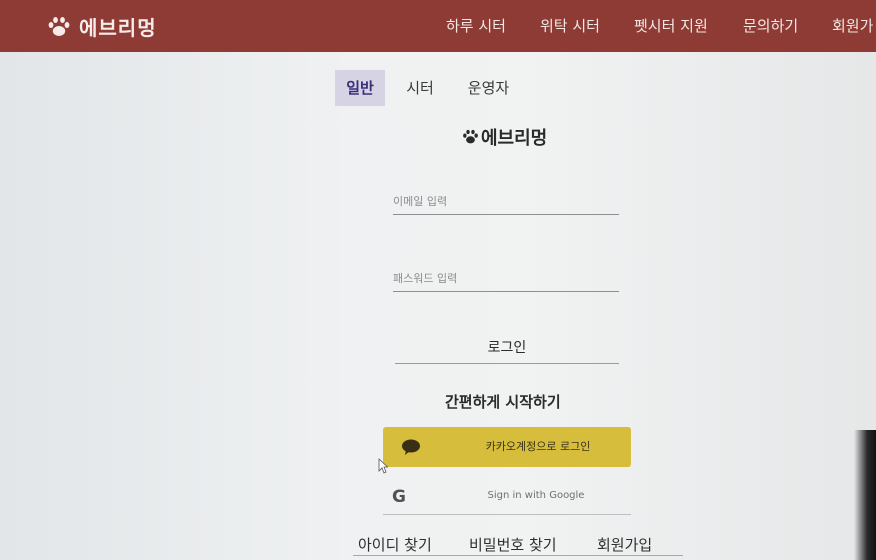 Image resolution: width=876 pixels, height=560 pixels. Describe the element at coordinates (518, 555) in the screenshot. I see `links-divider` at that location.